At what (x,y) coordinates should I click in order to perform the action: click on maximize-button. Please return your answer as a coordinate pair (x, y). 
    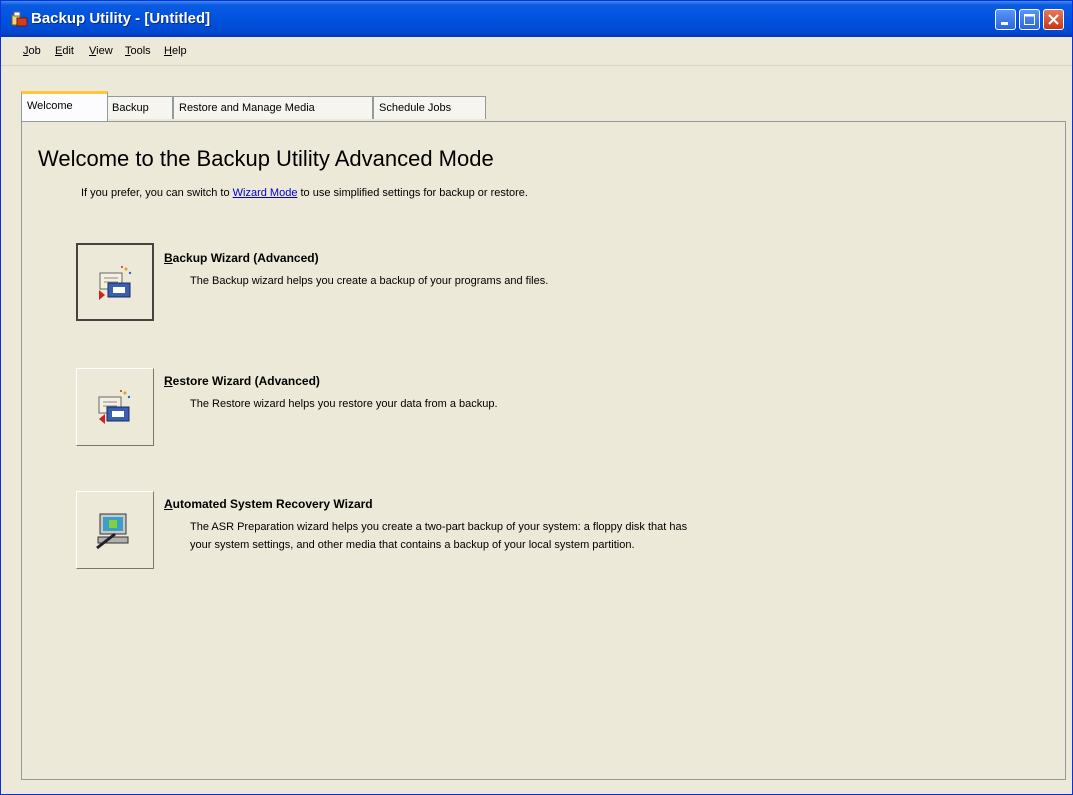
    Looking at the image, I should click on (1029, 19).